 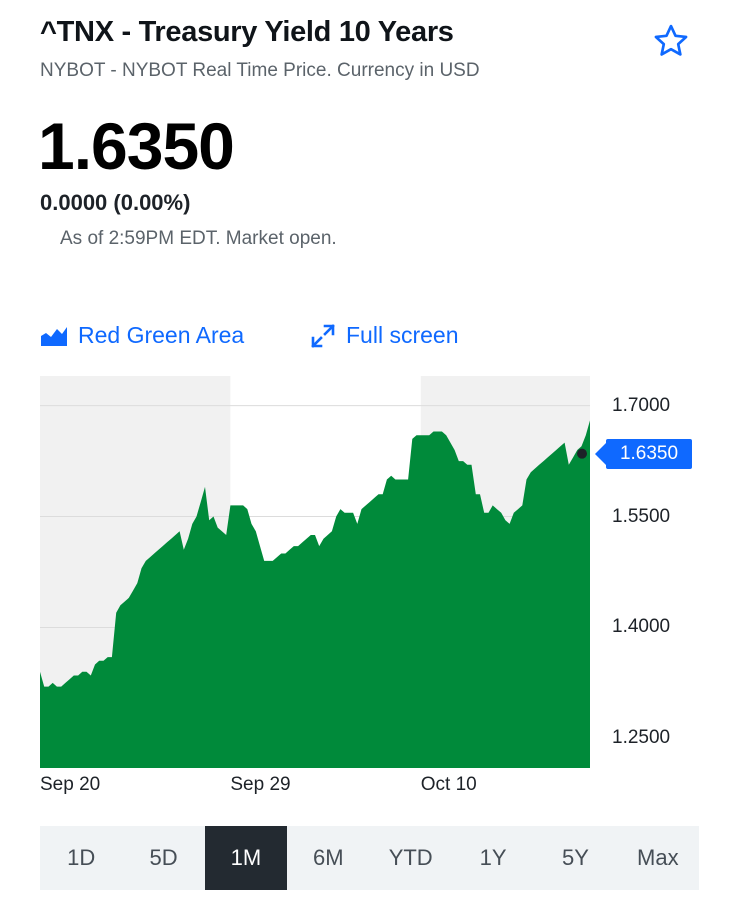 I want to click on watchlist-star-button, so click(x=671, y=41).